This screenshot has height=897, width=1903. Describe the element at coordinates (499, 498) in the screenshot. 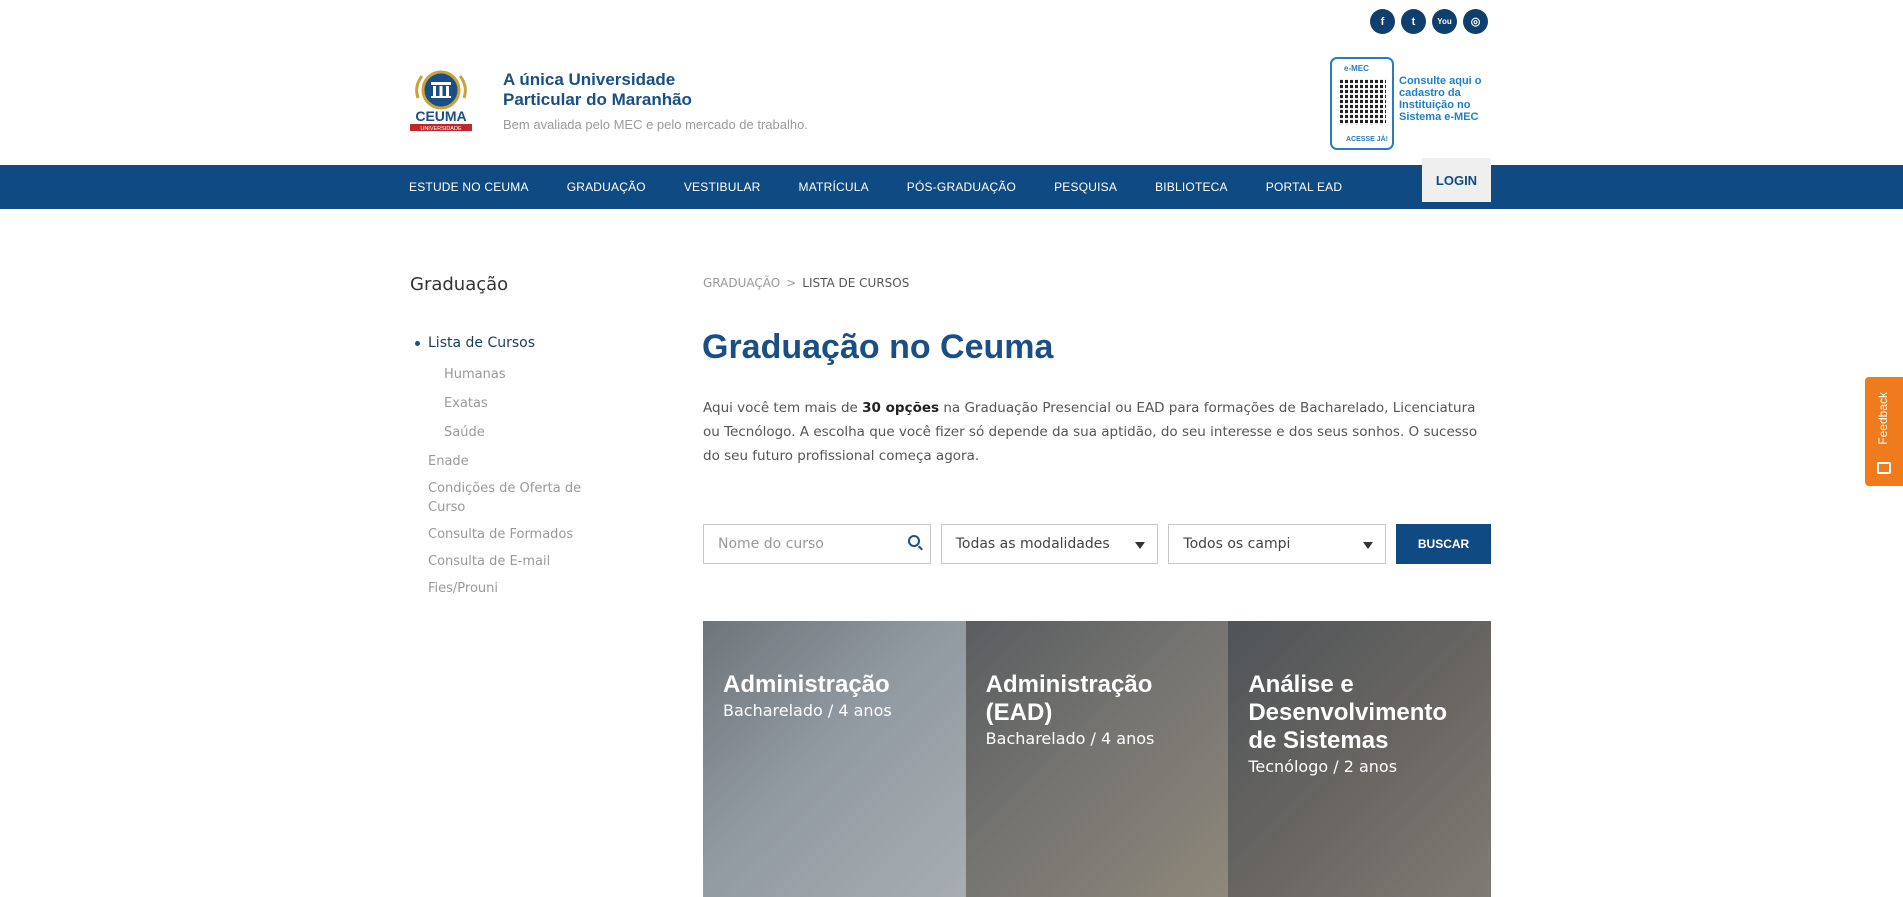

I see `sidebar-item-condicoes: Condições de Oferta de Curso` at that location.